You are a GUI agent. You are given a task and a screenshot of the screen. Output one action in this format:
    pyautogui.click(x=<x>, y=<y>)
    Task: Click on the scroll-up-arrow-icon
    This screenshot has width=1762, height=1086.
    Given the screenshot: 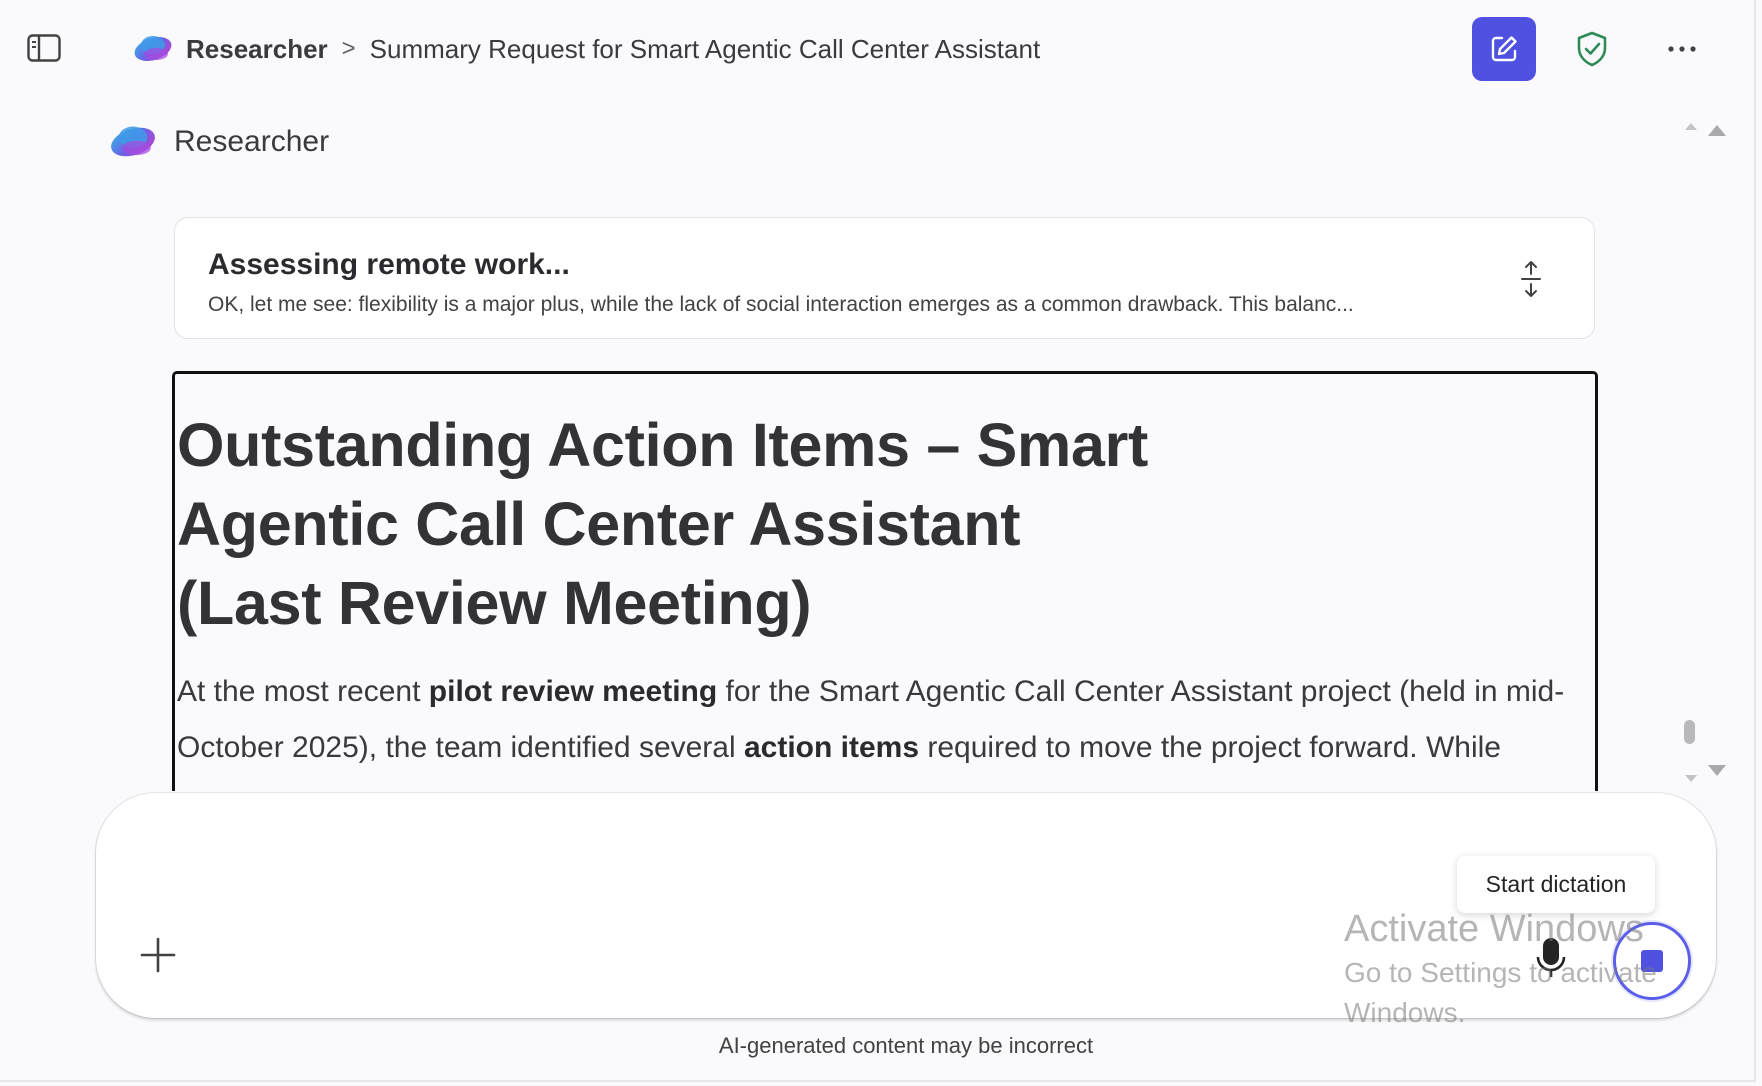 What is the action you would take?
    pyautogui.click(x=1717, y=130)
    